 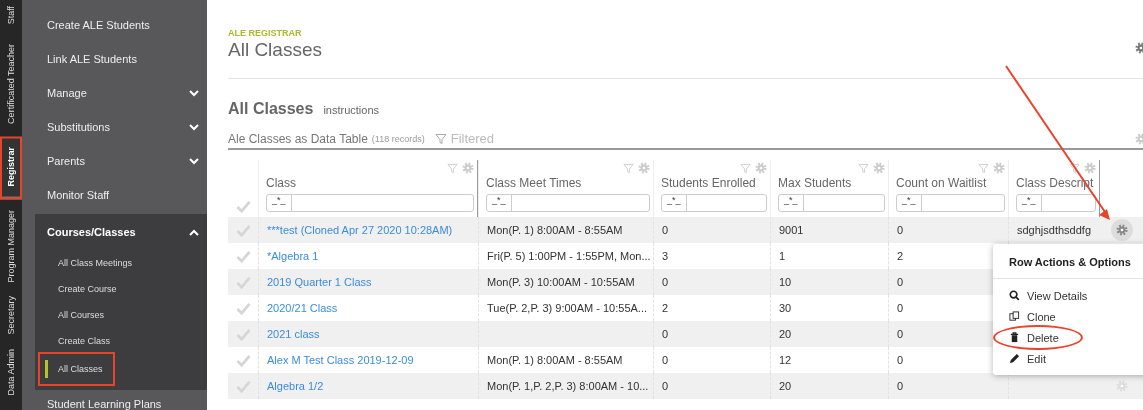 I want to click on page-title: All Classes, so click(x=275, y=50).